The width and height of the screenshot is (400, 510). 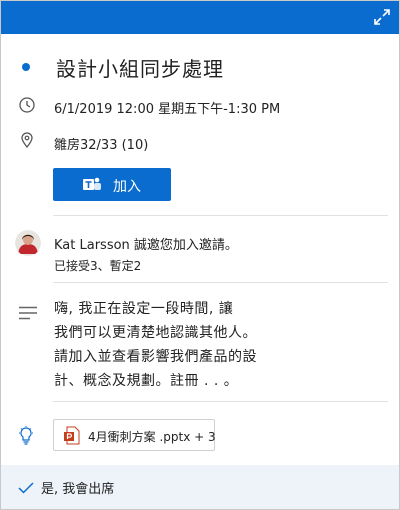 What do you see at coordinates (27, 105) in the screenshot?
I see `clock-icon` at bounding box center [27, 105].